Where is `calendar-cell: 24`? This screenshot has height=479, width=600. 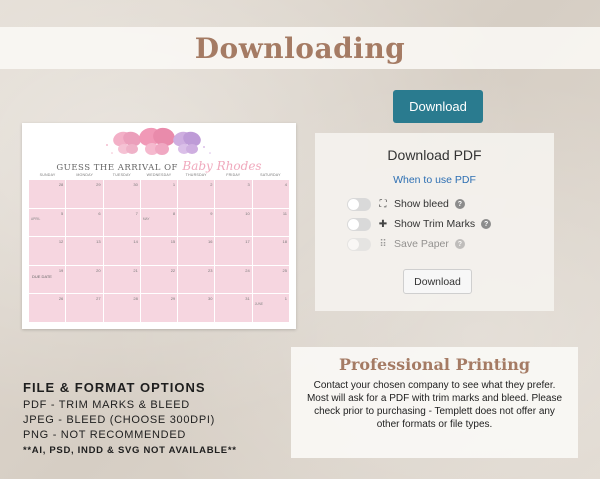 calendar-cell: 24 is located at coordinates (233, 279).